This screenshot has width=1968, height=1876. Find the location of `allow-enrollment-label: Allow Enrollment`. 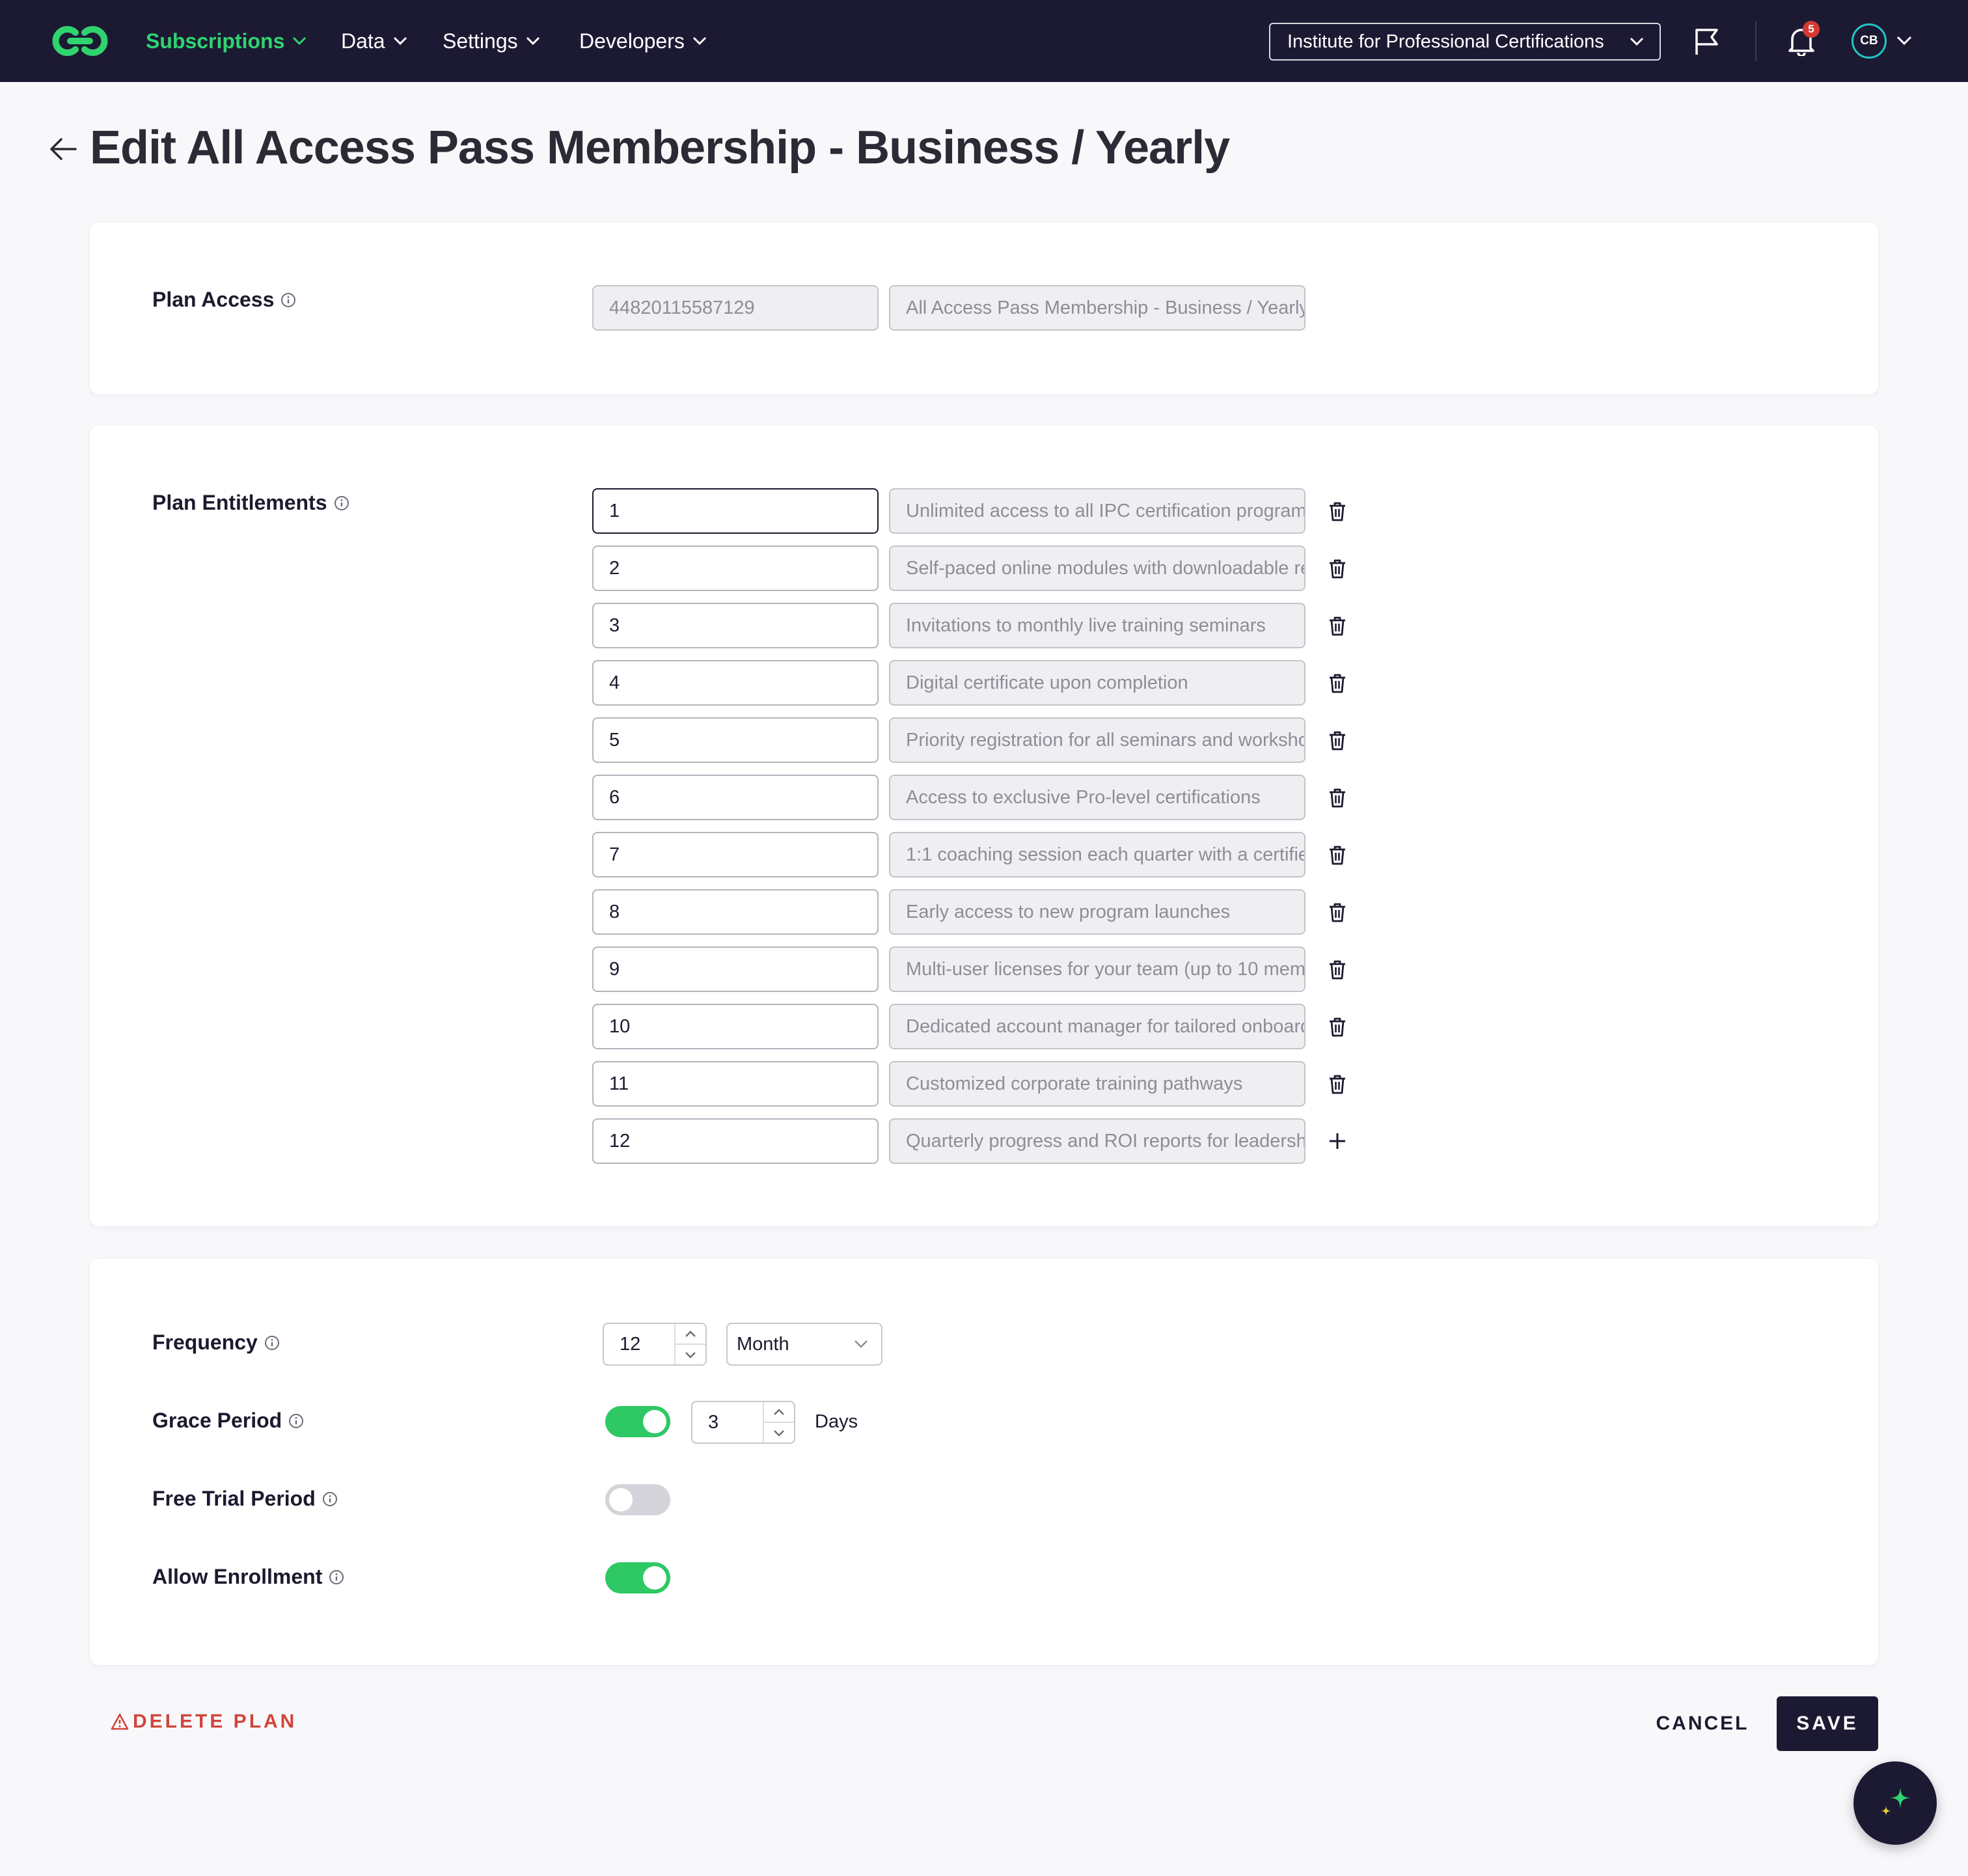

allow-enrollment-label: Allow Enrollment is located at coordinates (248, 1577).